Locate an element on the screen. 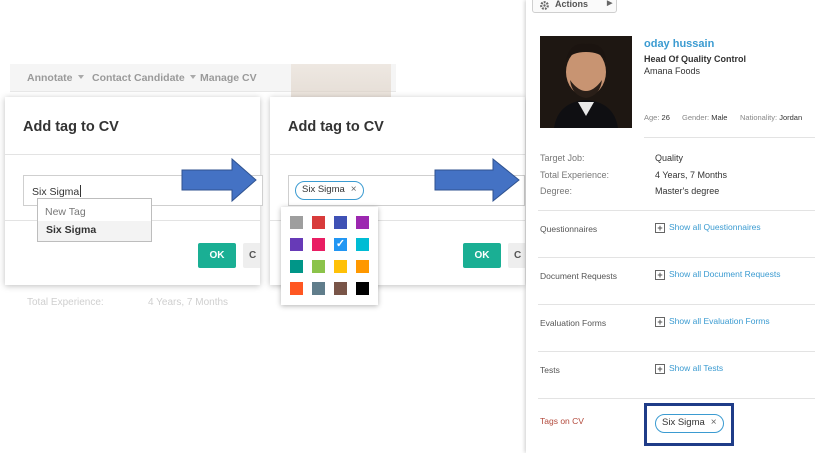  tests-label: Tests is located at coordinates (550, 370).